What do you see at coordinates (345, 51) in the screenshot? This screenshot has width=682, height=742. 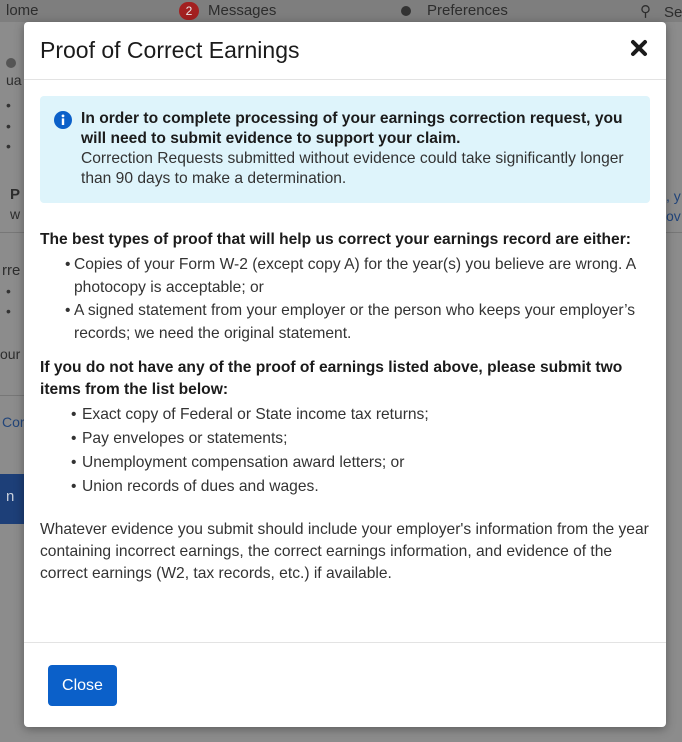 I see `modal-header: Proof of Correct Earnings` at bounding box center [345, 51].